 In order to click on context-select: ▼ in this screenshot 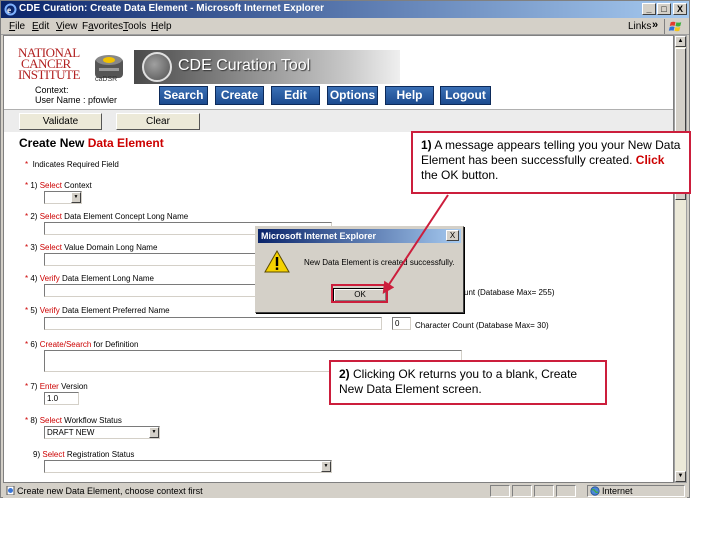, I will do `click(63, 197)`.